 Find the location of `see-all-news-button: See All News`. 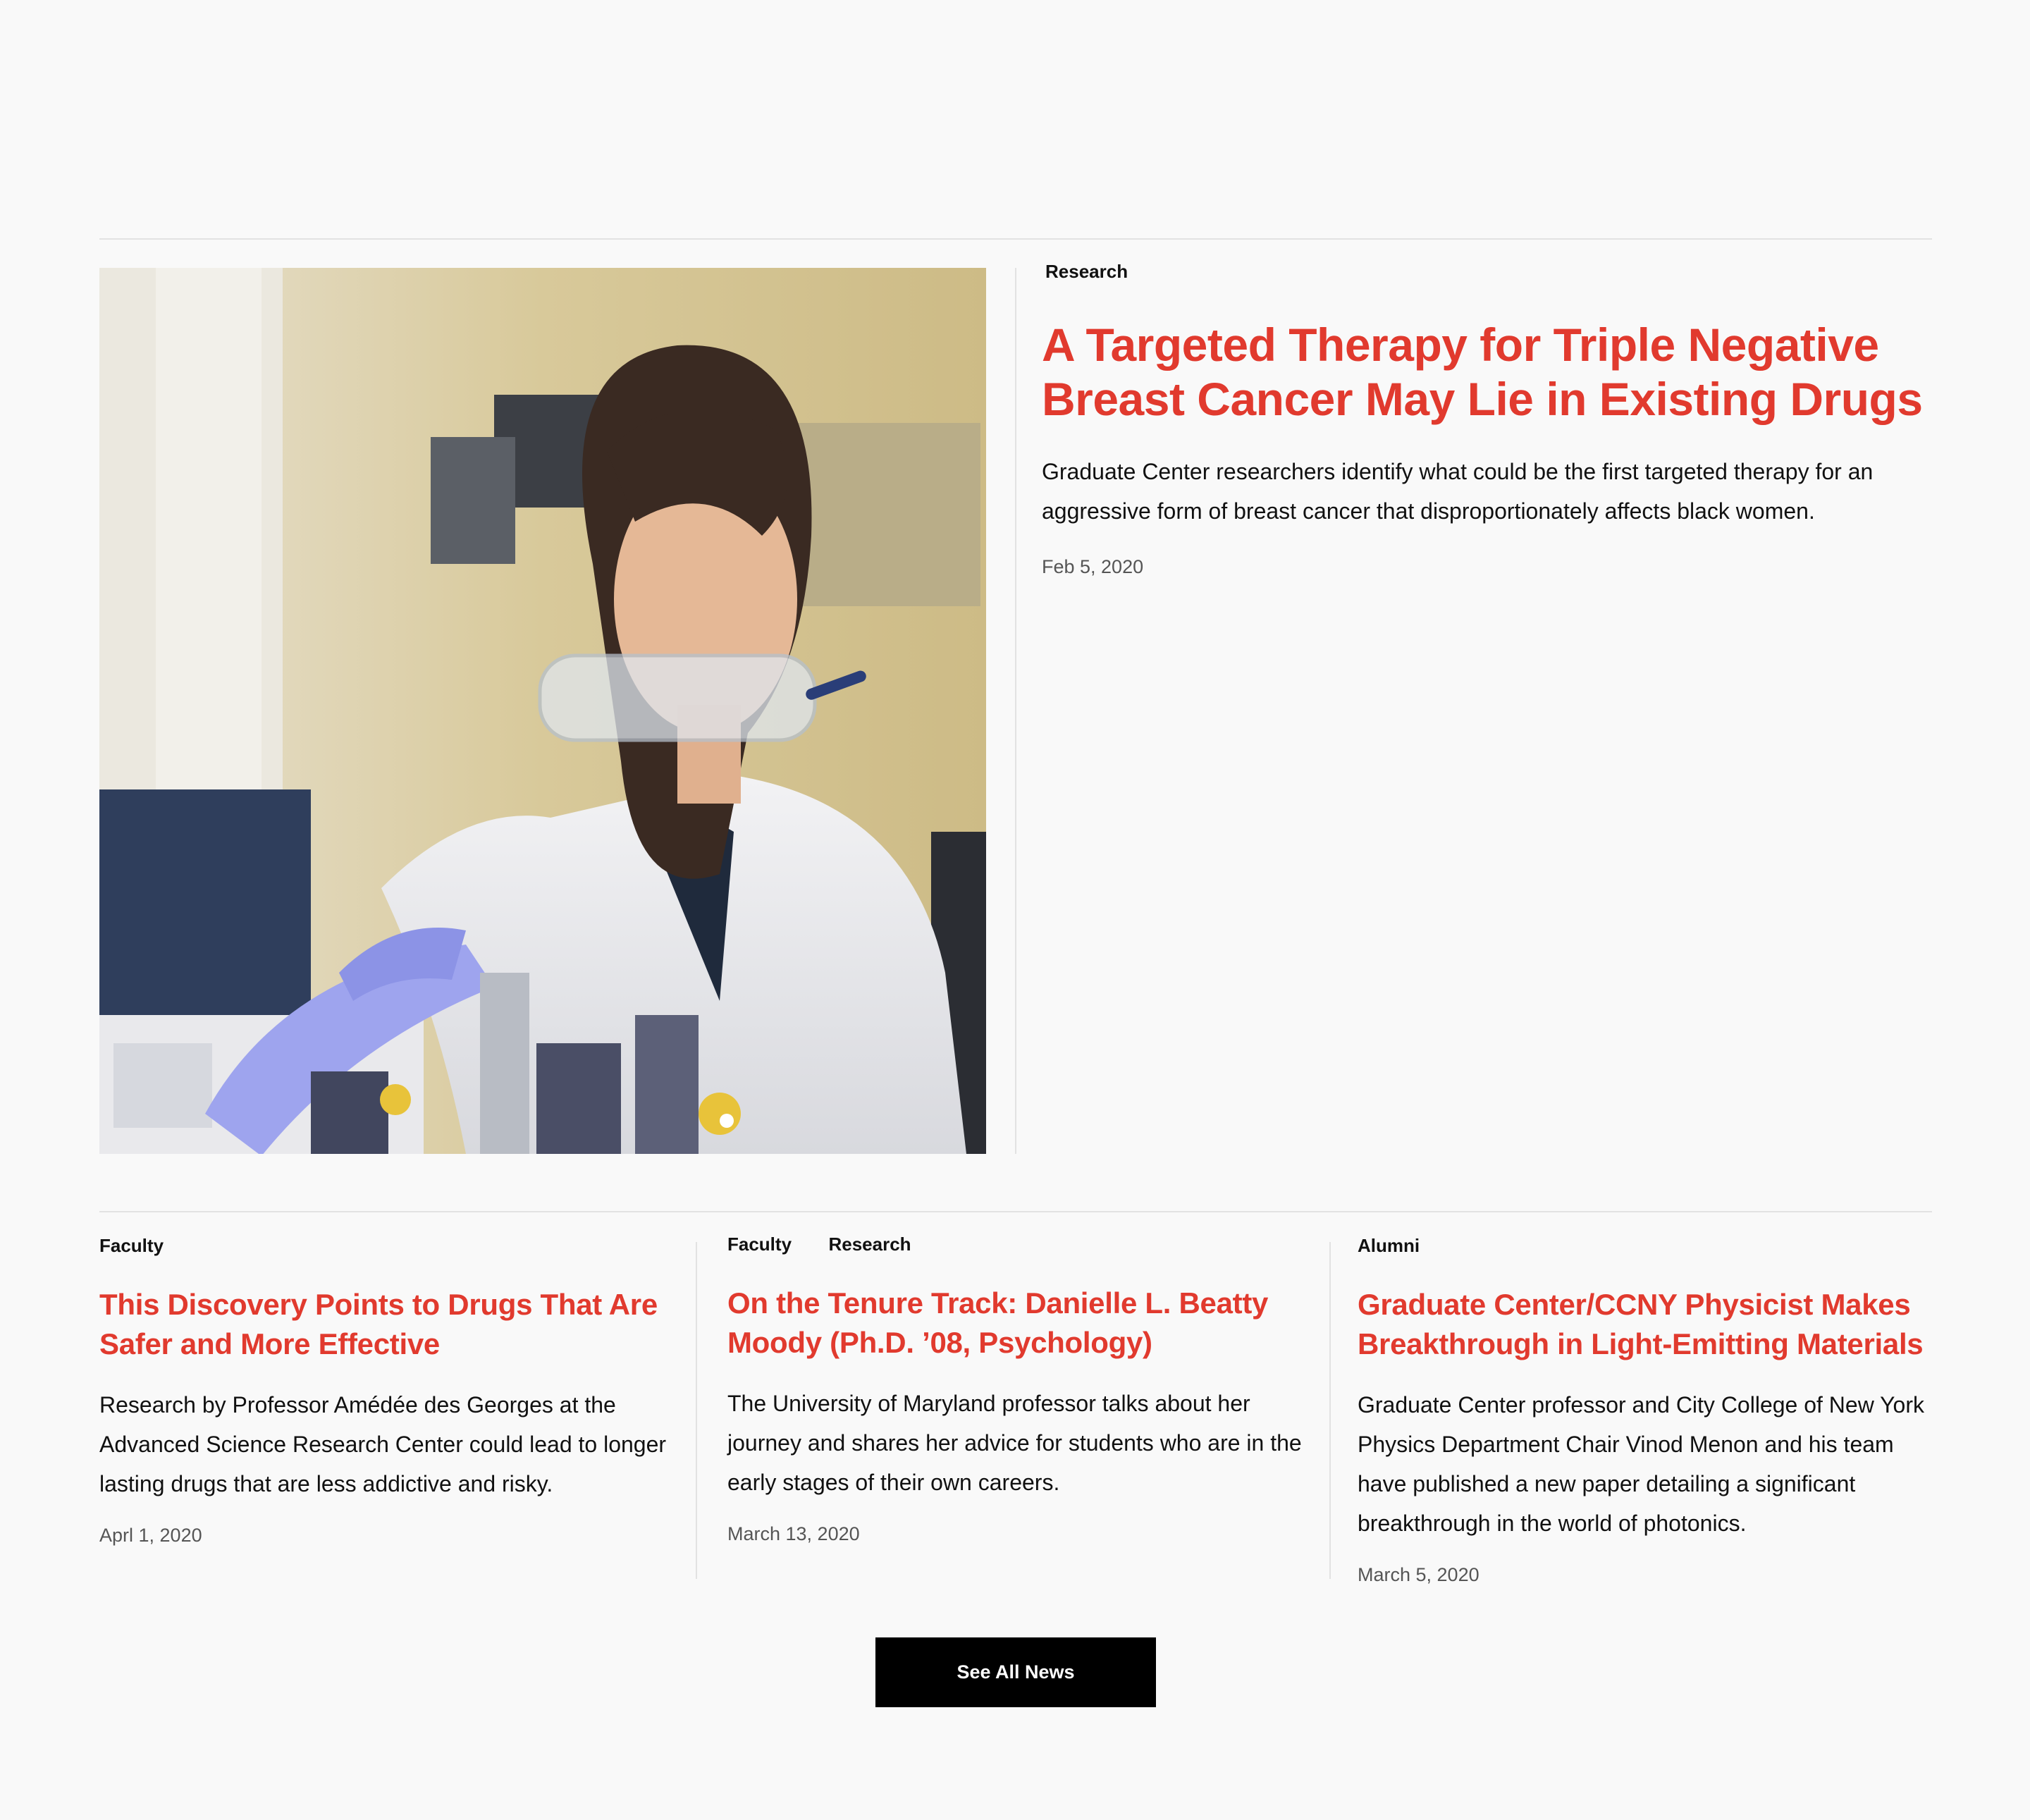

see-all-news-button: See All News is located at coordinates (1016, 1672).